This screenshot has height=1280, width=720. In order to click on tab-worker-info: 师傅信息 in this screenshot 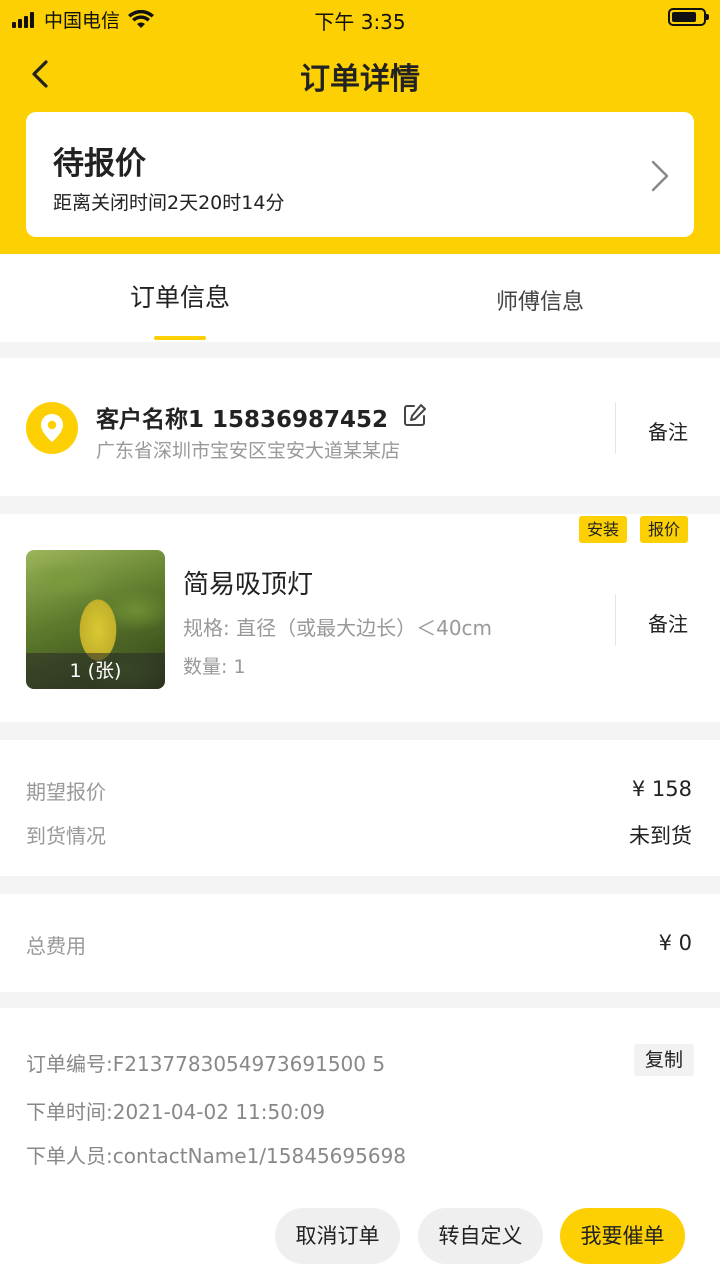, I will do `click(540, 298)`.